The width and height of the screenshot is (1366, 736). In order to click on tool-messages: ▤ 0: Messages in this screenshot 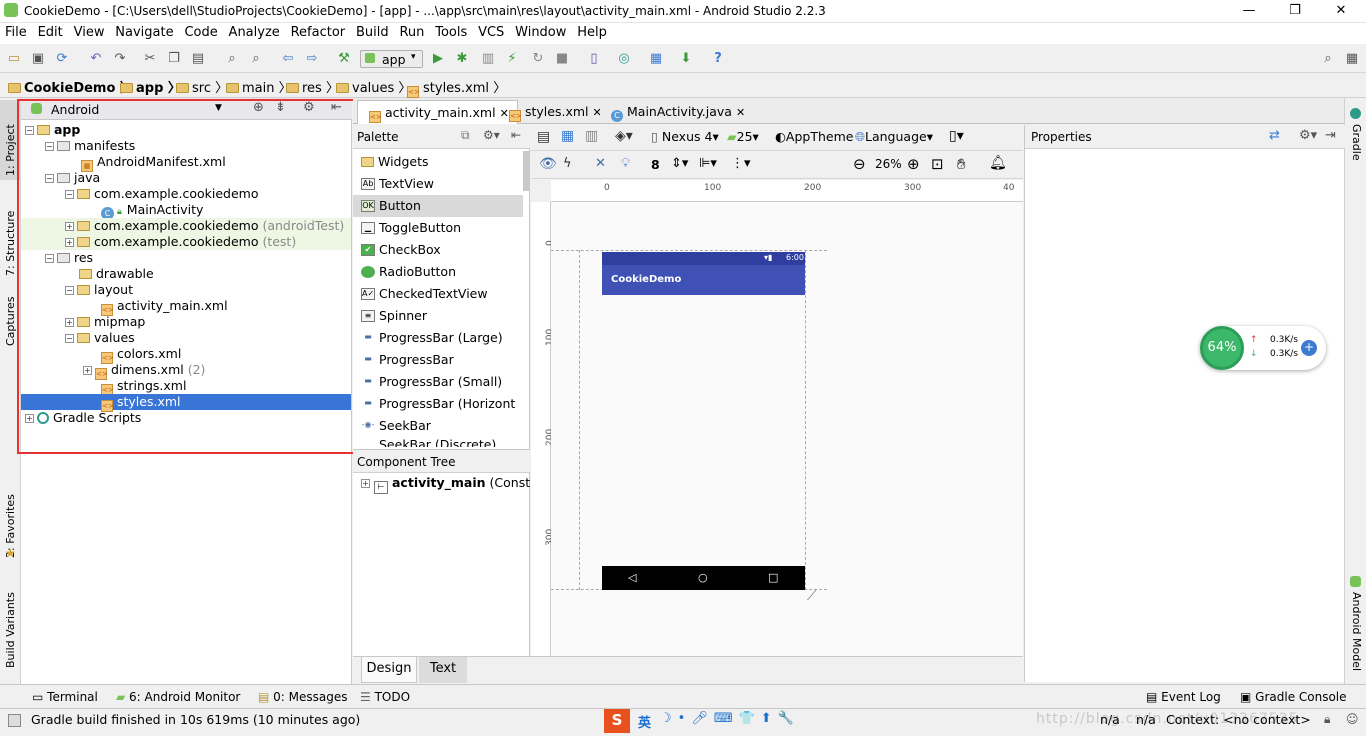, I will do `click(303, 697)`.